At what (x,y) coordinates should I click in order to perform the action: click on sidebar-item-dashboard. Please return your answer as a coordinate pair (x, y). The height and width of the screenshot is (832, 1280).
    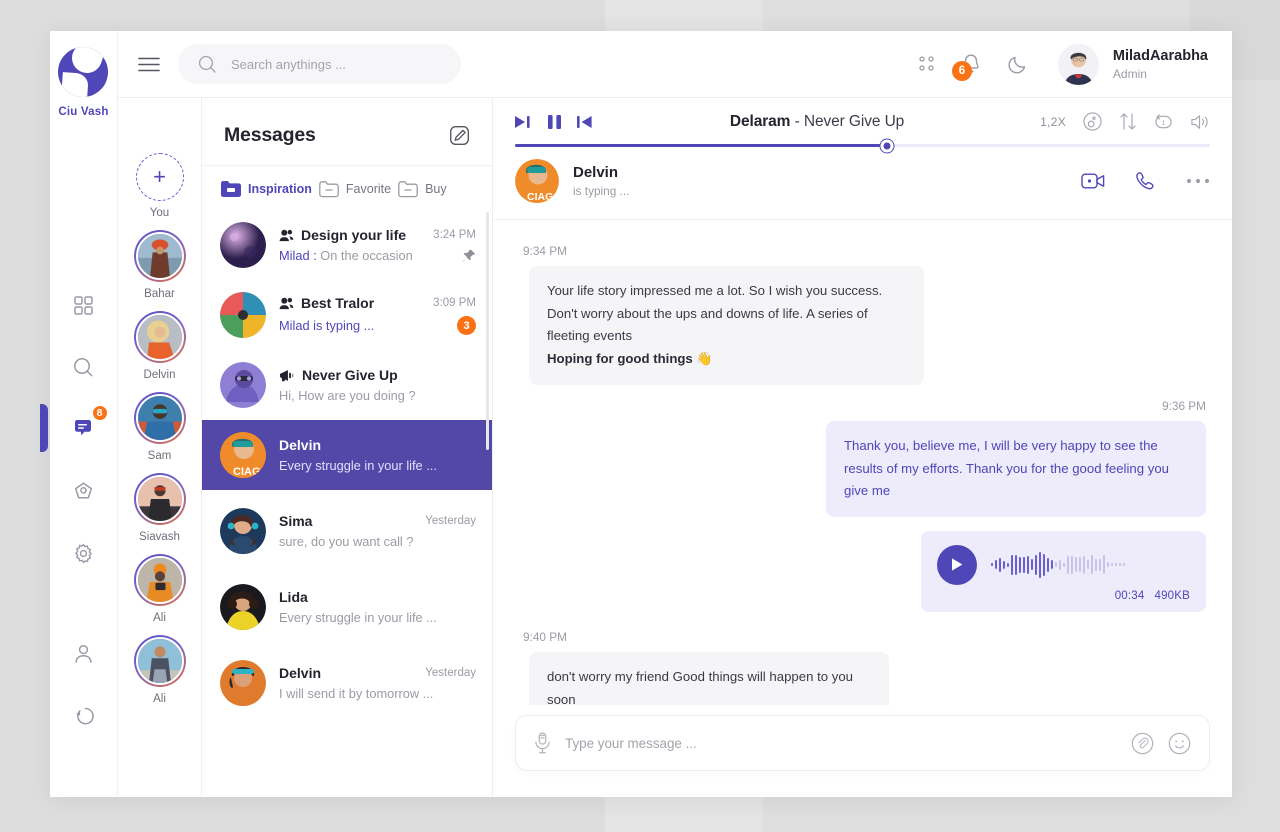
    Looking at the image, I should click on (84, 305).